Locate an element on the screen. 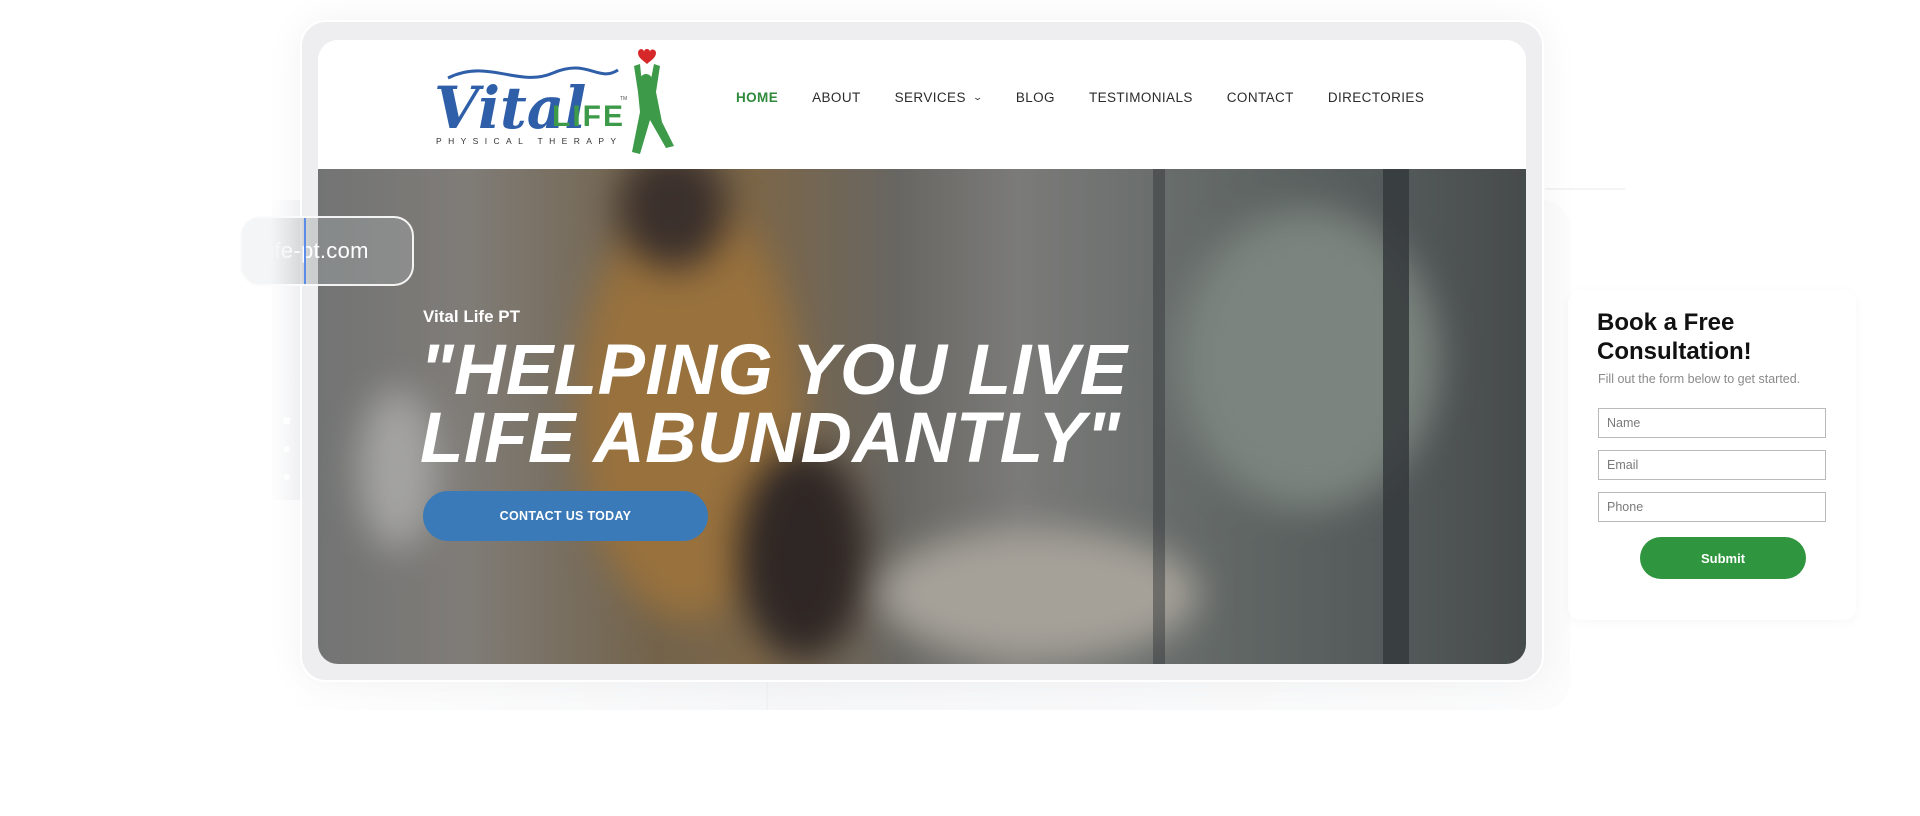 The height and width of the screenshot is (816, 1920). chevron-down-icon: ⌄ is located at coordinates (978, 97).